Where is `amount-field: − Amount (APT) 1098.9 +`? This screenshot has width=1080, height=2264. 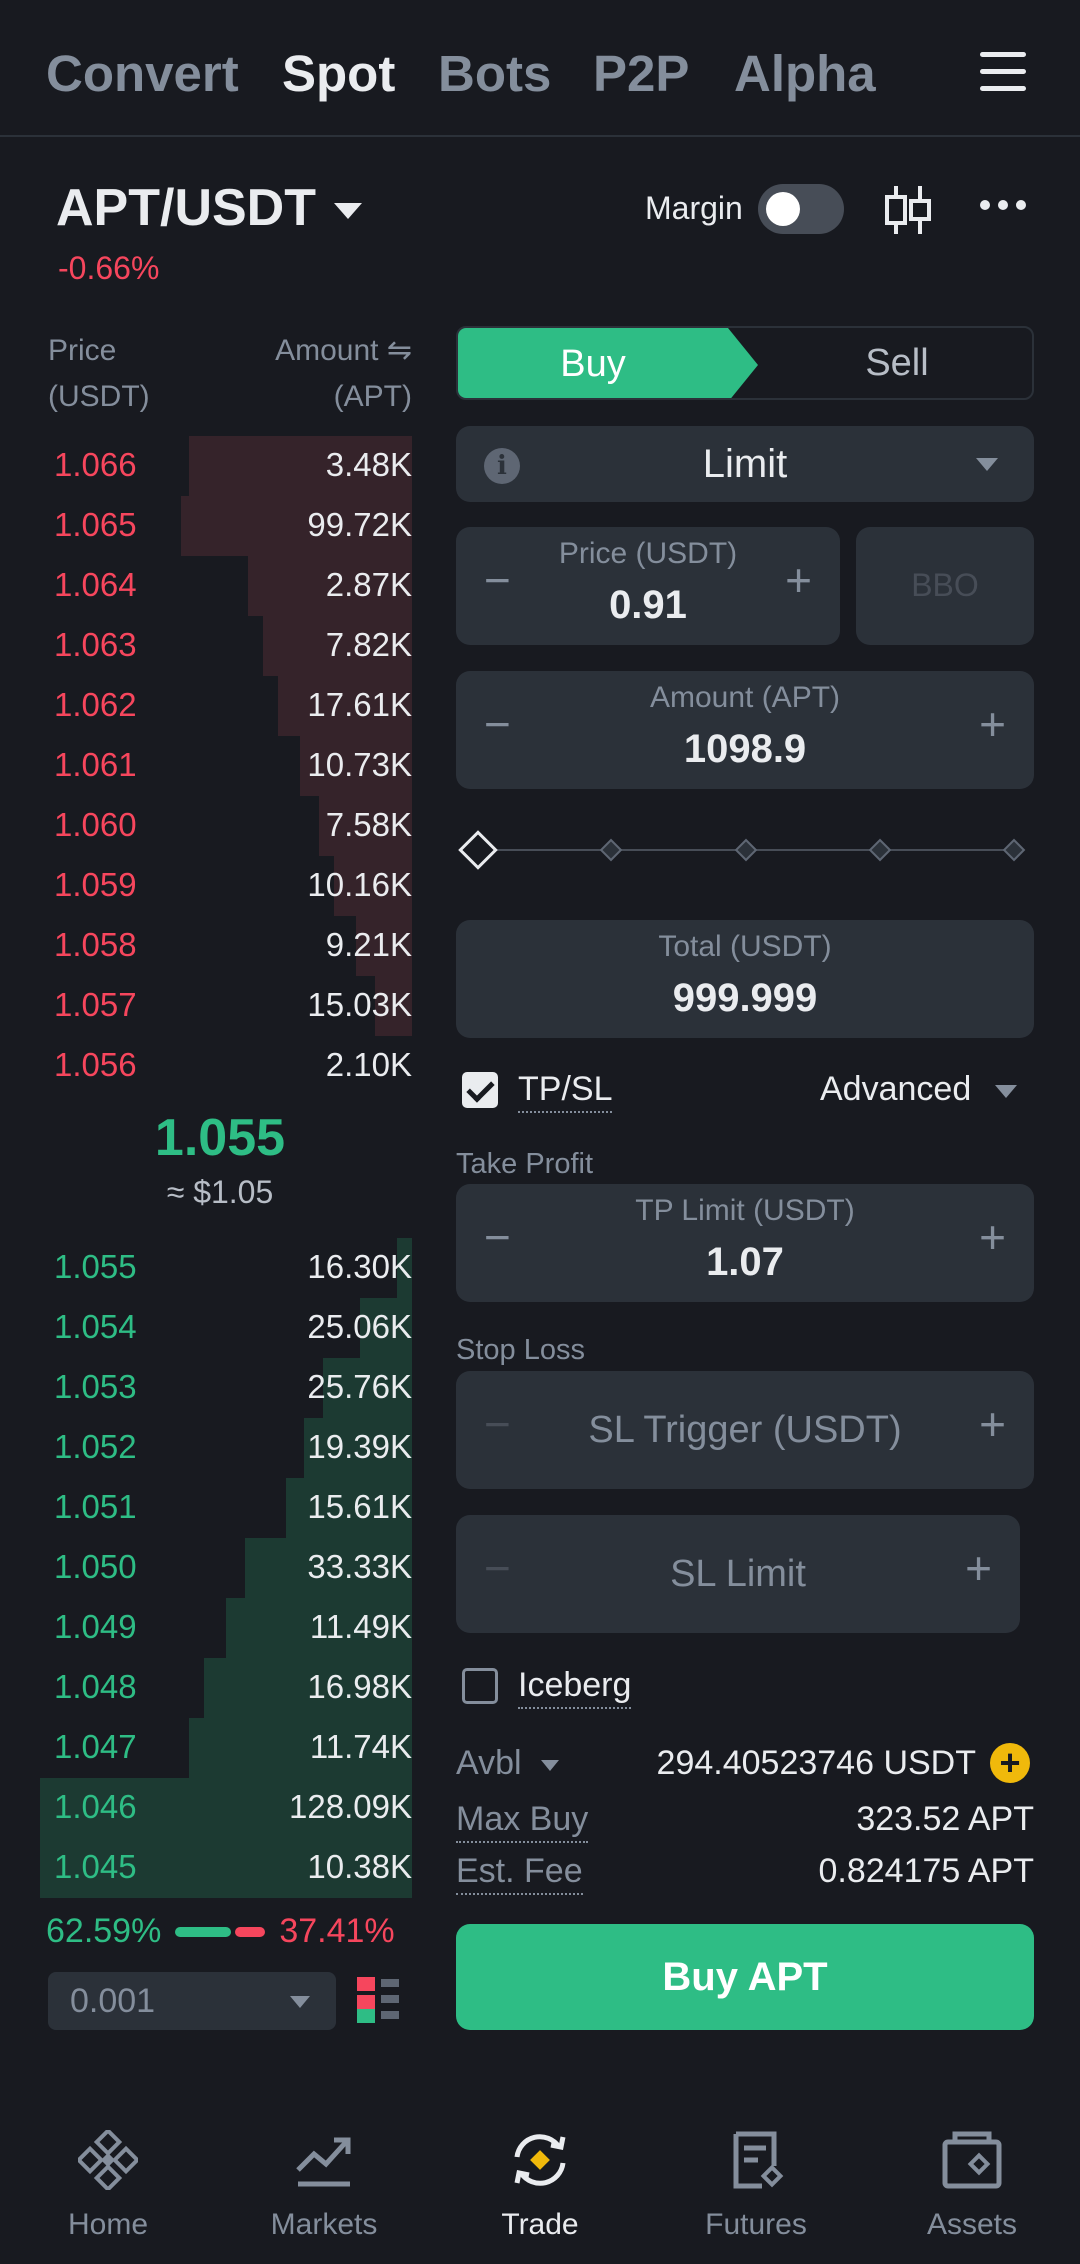
amount-field: − Amount (APT) 1098.9 + is located at coordinates (745, 730).